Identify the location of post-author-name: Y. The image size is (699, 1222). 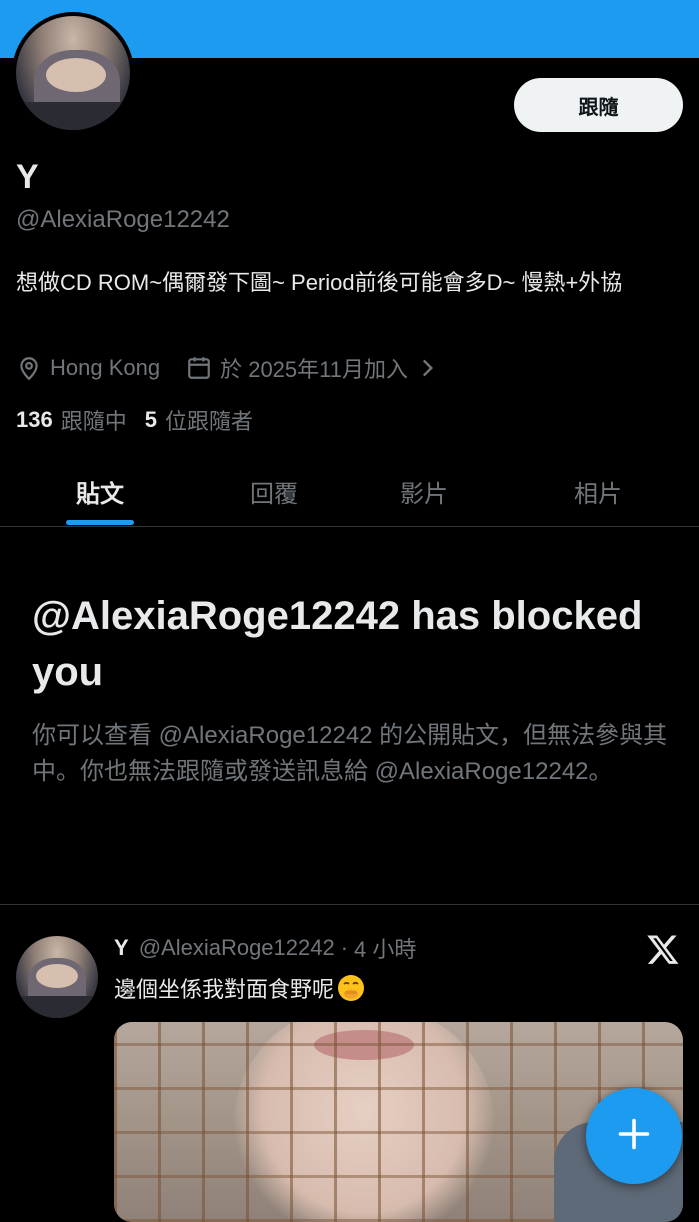
(121, 948).